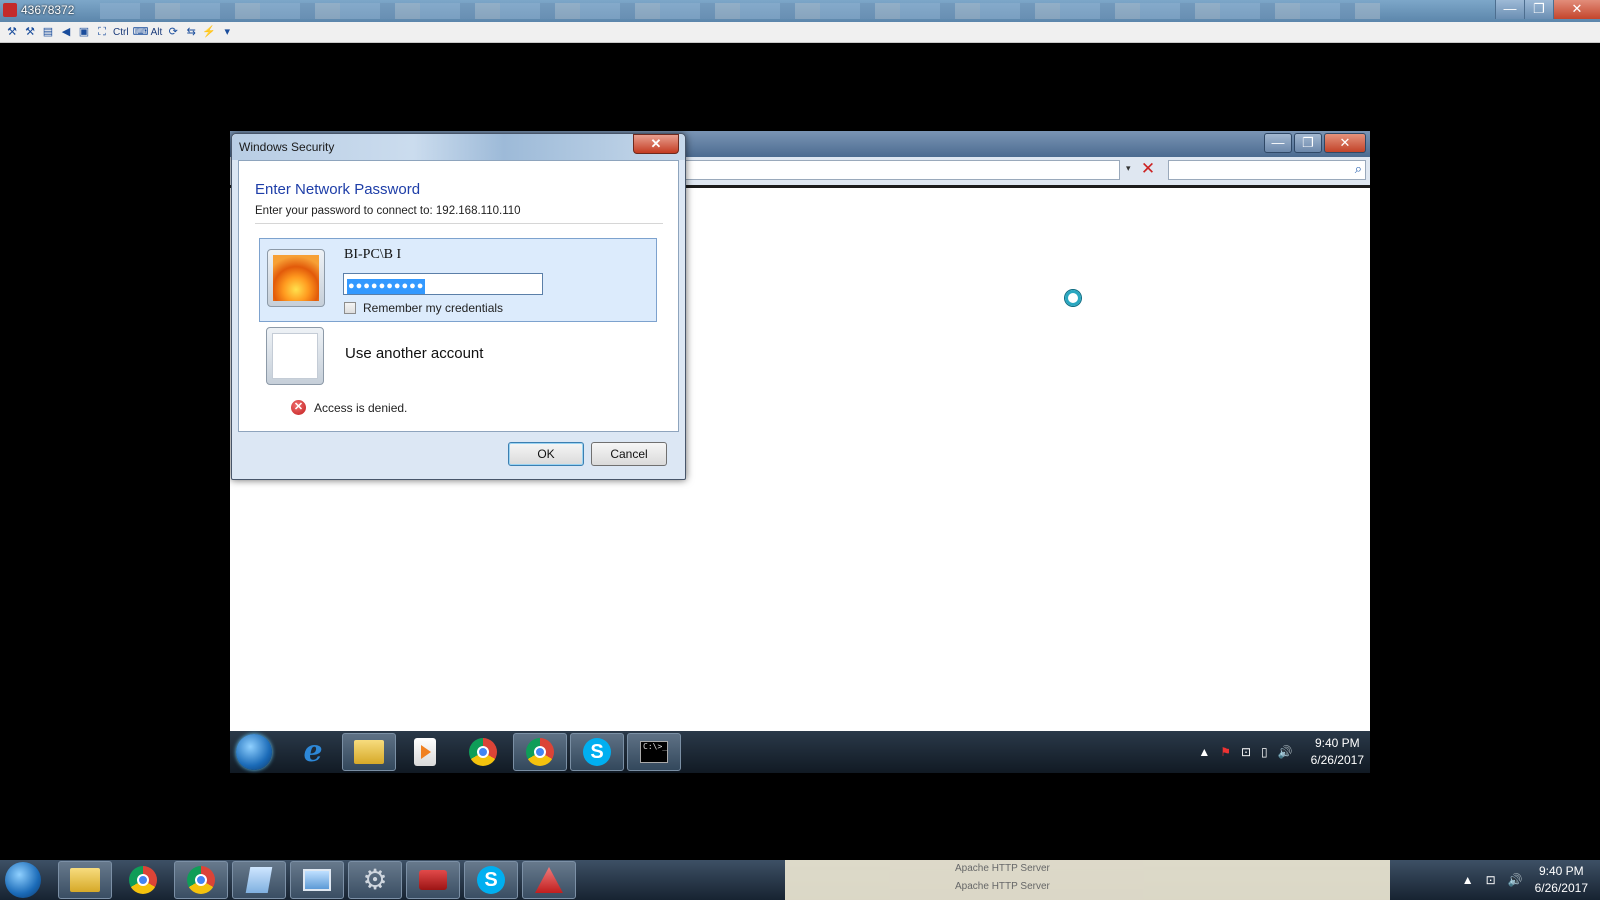 This screenshot has height=900, width=1600. Describe the element at coordinates (740, 11) in the screenshot. I see `viewer-tab-strip` at that location.